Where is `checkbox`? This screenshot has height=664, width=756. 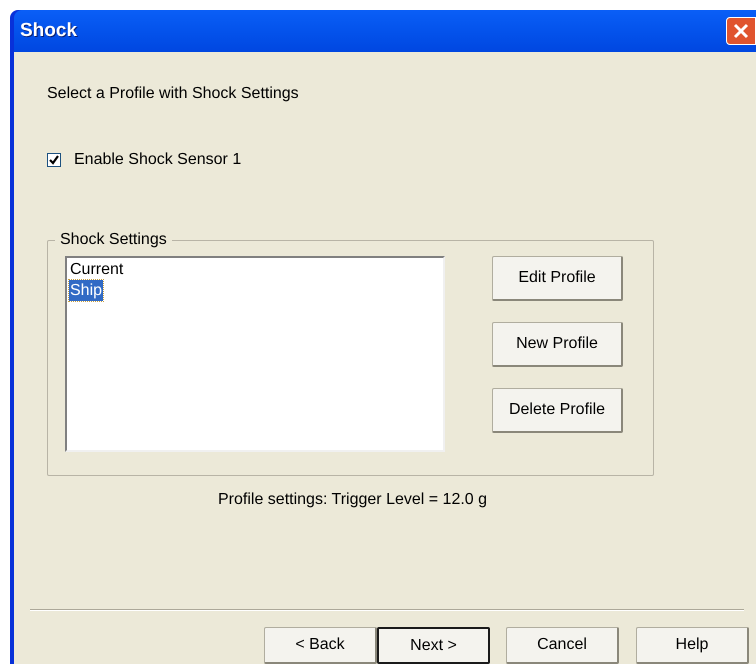
checkbox is located at coordinates (54, 160).